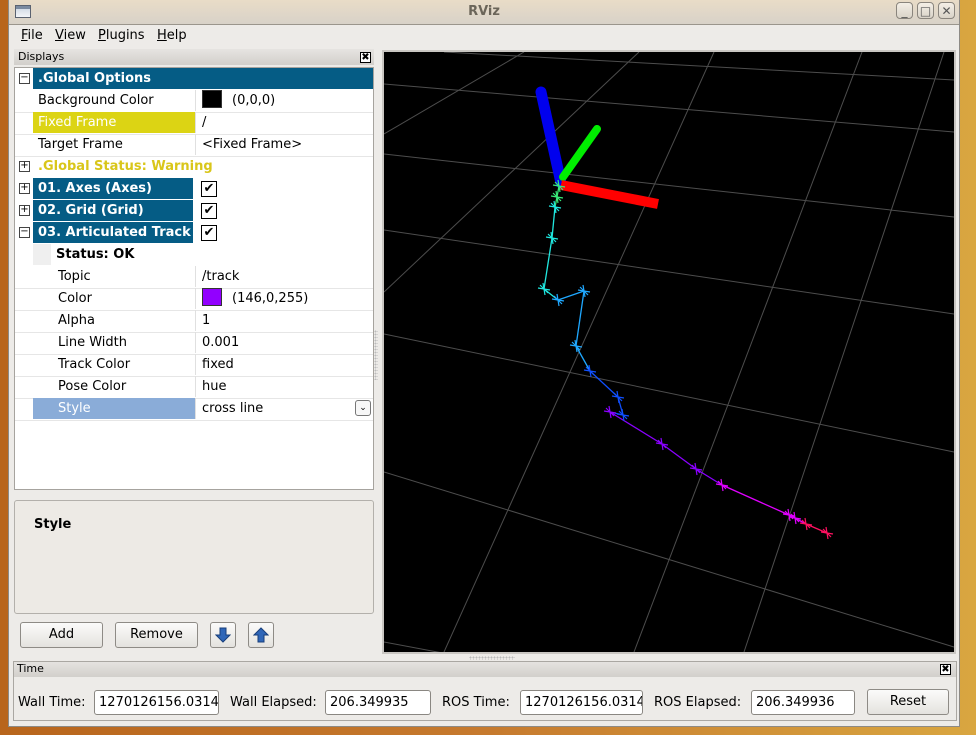 The width and height of the screenshot is (976, 735). I want to click on background-color-row: Background Color (0,0,0), so click(194, 101).